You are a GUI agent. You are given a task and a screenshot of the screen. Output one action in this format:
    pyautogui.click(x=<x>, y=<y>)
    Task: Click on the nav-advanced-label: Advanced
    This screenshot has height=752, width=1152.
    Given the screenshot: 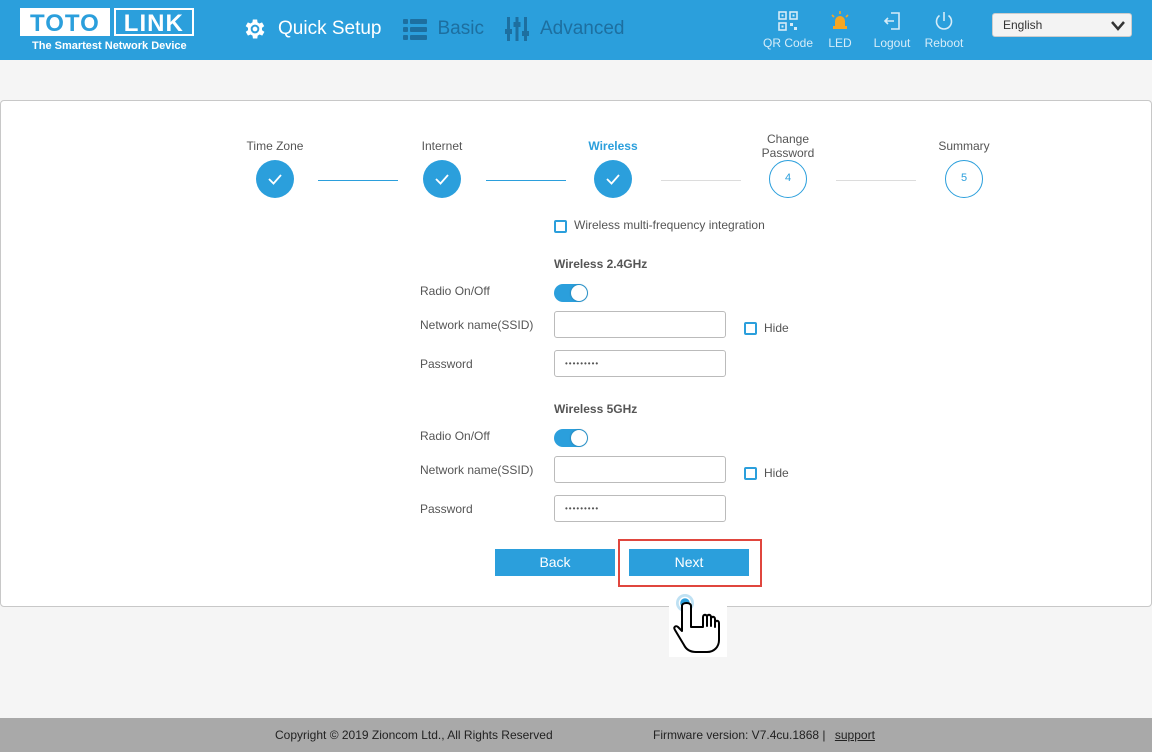 What is the action you would take?
    pyautogui.click(x=582, y=28)
    